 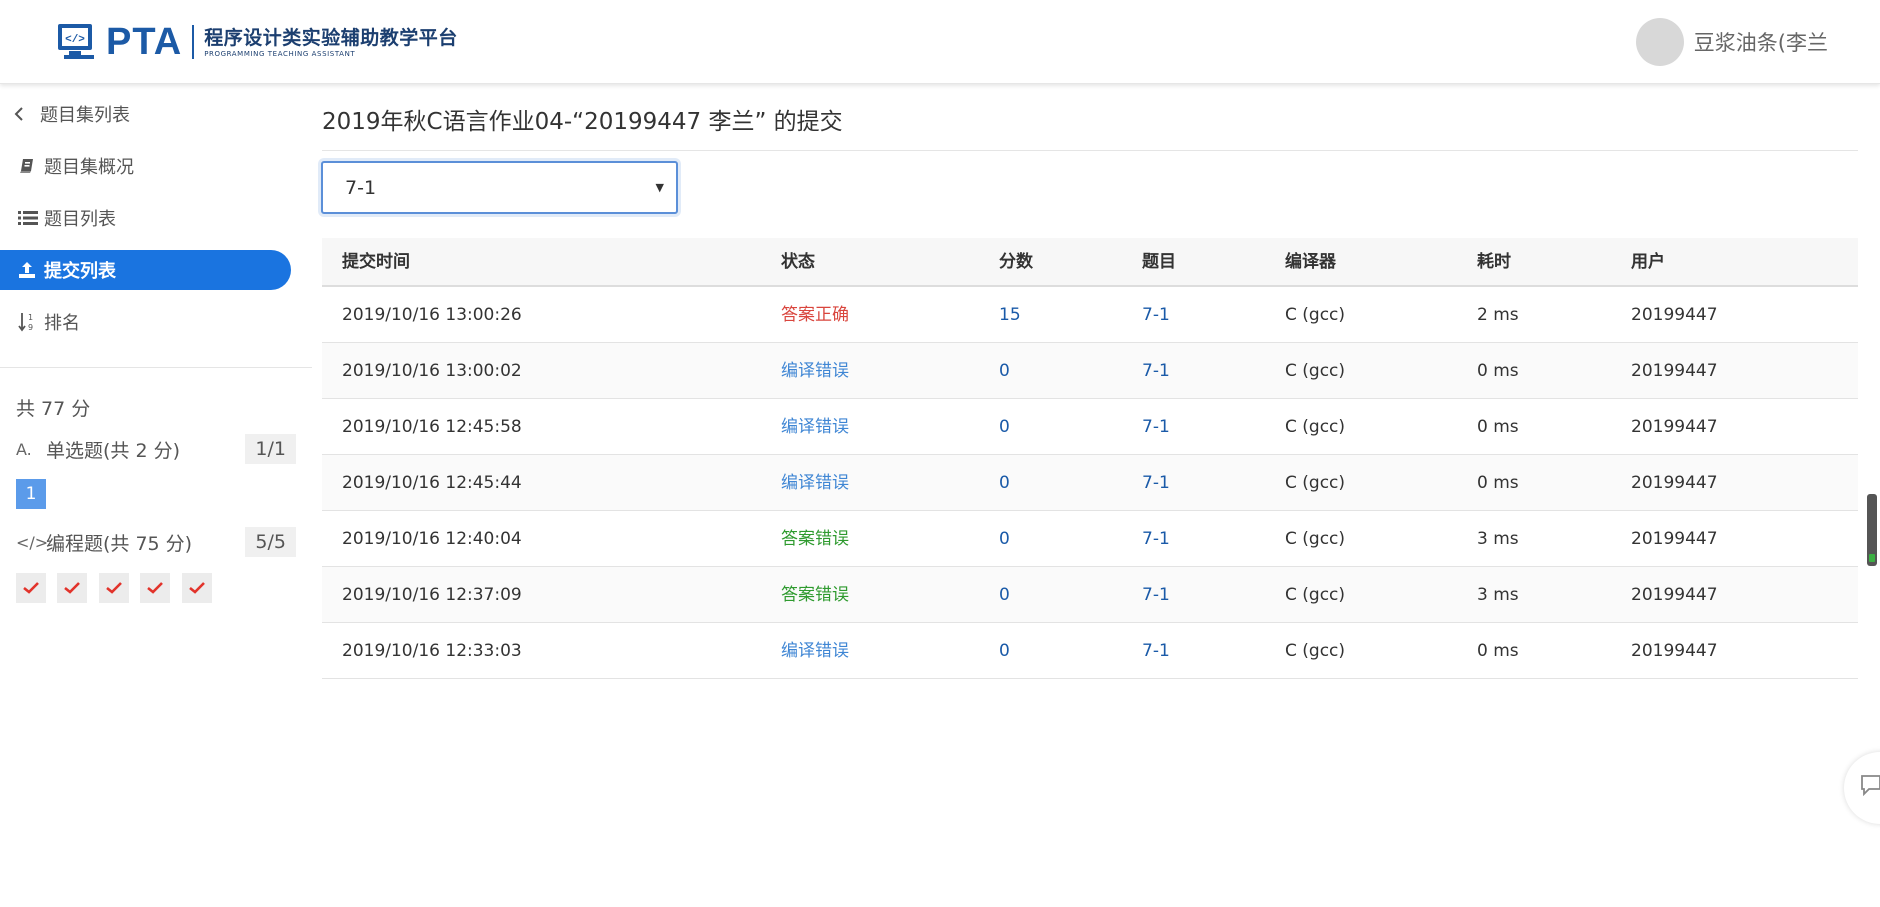 What do you see at coordinates (145, 322) in the screenshot?
I see `sidebar-item-ranking: 19 排名` at bounding box center [145, 322].